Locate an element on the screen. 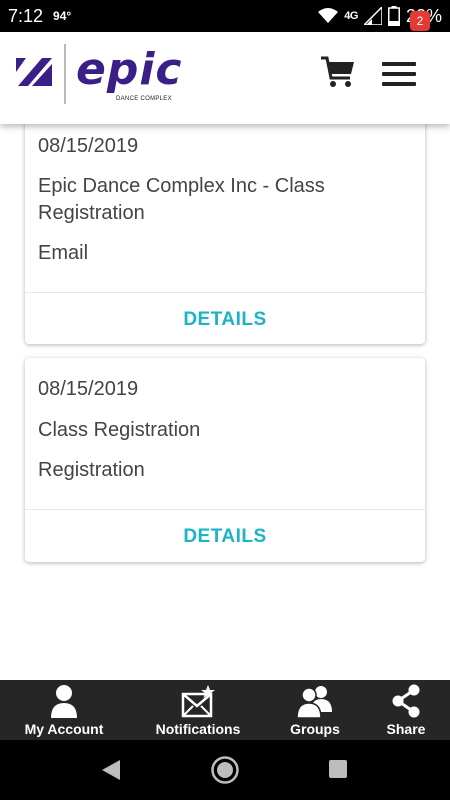 The width and height of the screenshot is (450, 800). cart-button is located at coordinates (338, 72).